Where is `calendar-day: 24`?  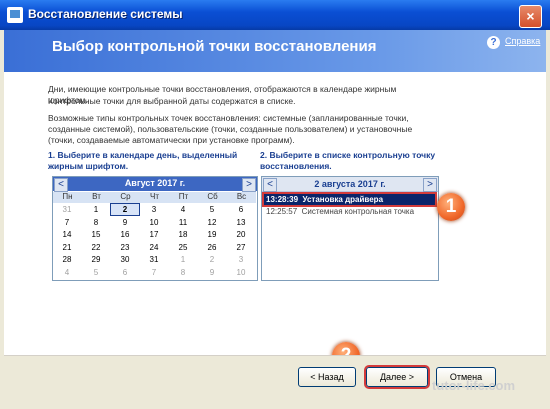
calendar-day: 24 is located at coordinates (154, 247).